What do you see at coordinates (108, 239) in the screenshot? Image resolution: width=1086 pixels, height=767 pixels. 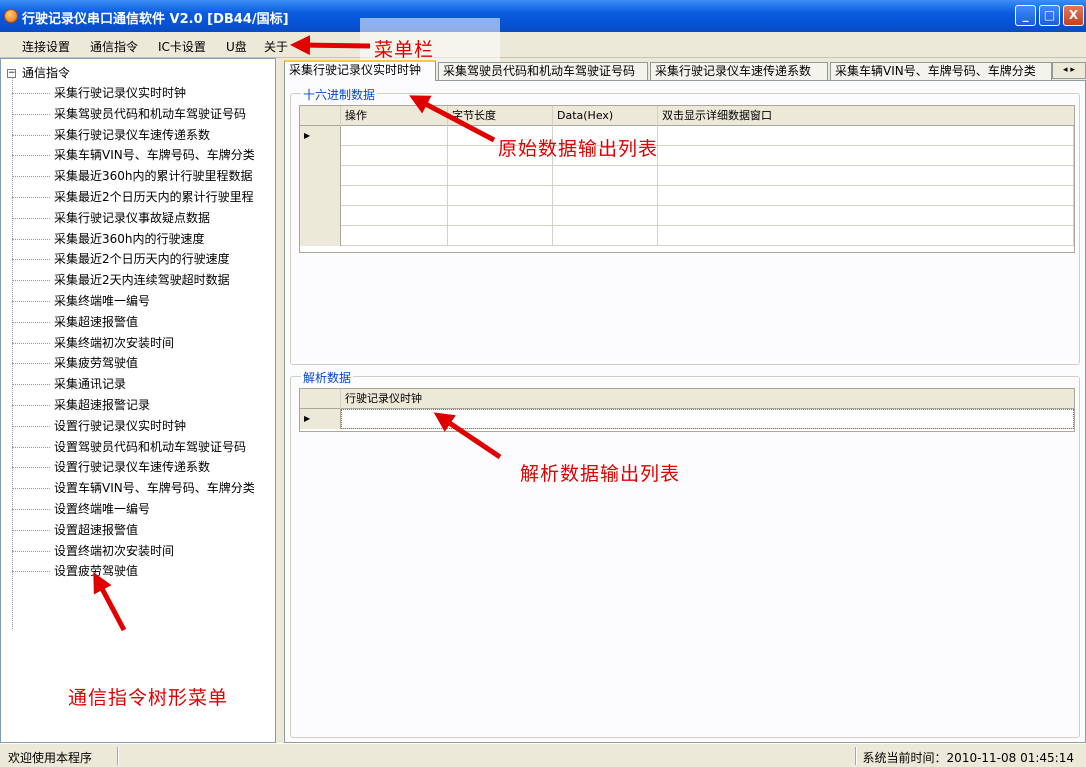 I see `tree-item: 采集最近360h内的行驶速度` at bounding box center [108, 239].